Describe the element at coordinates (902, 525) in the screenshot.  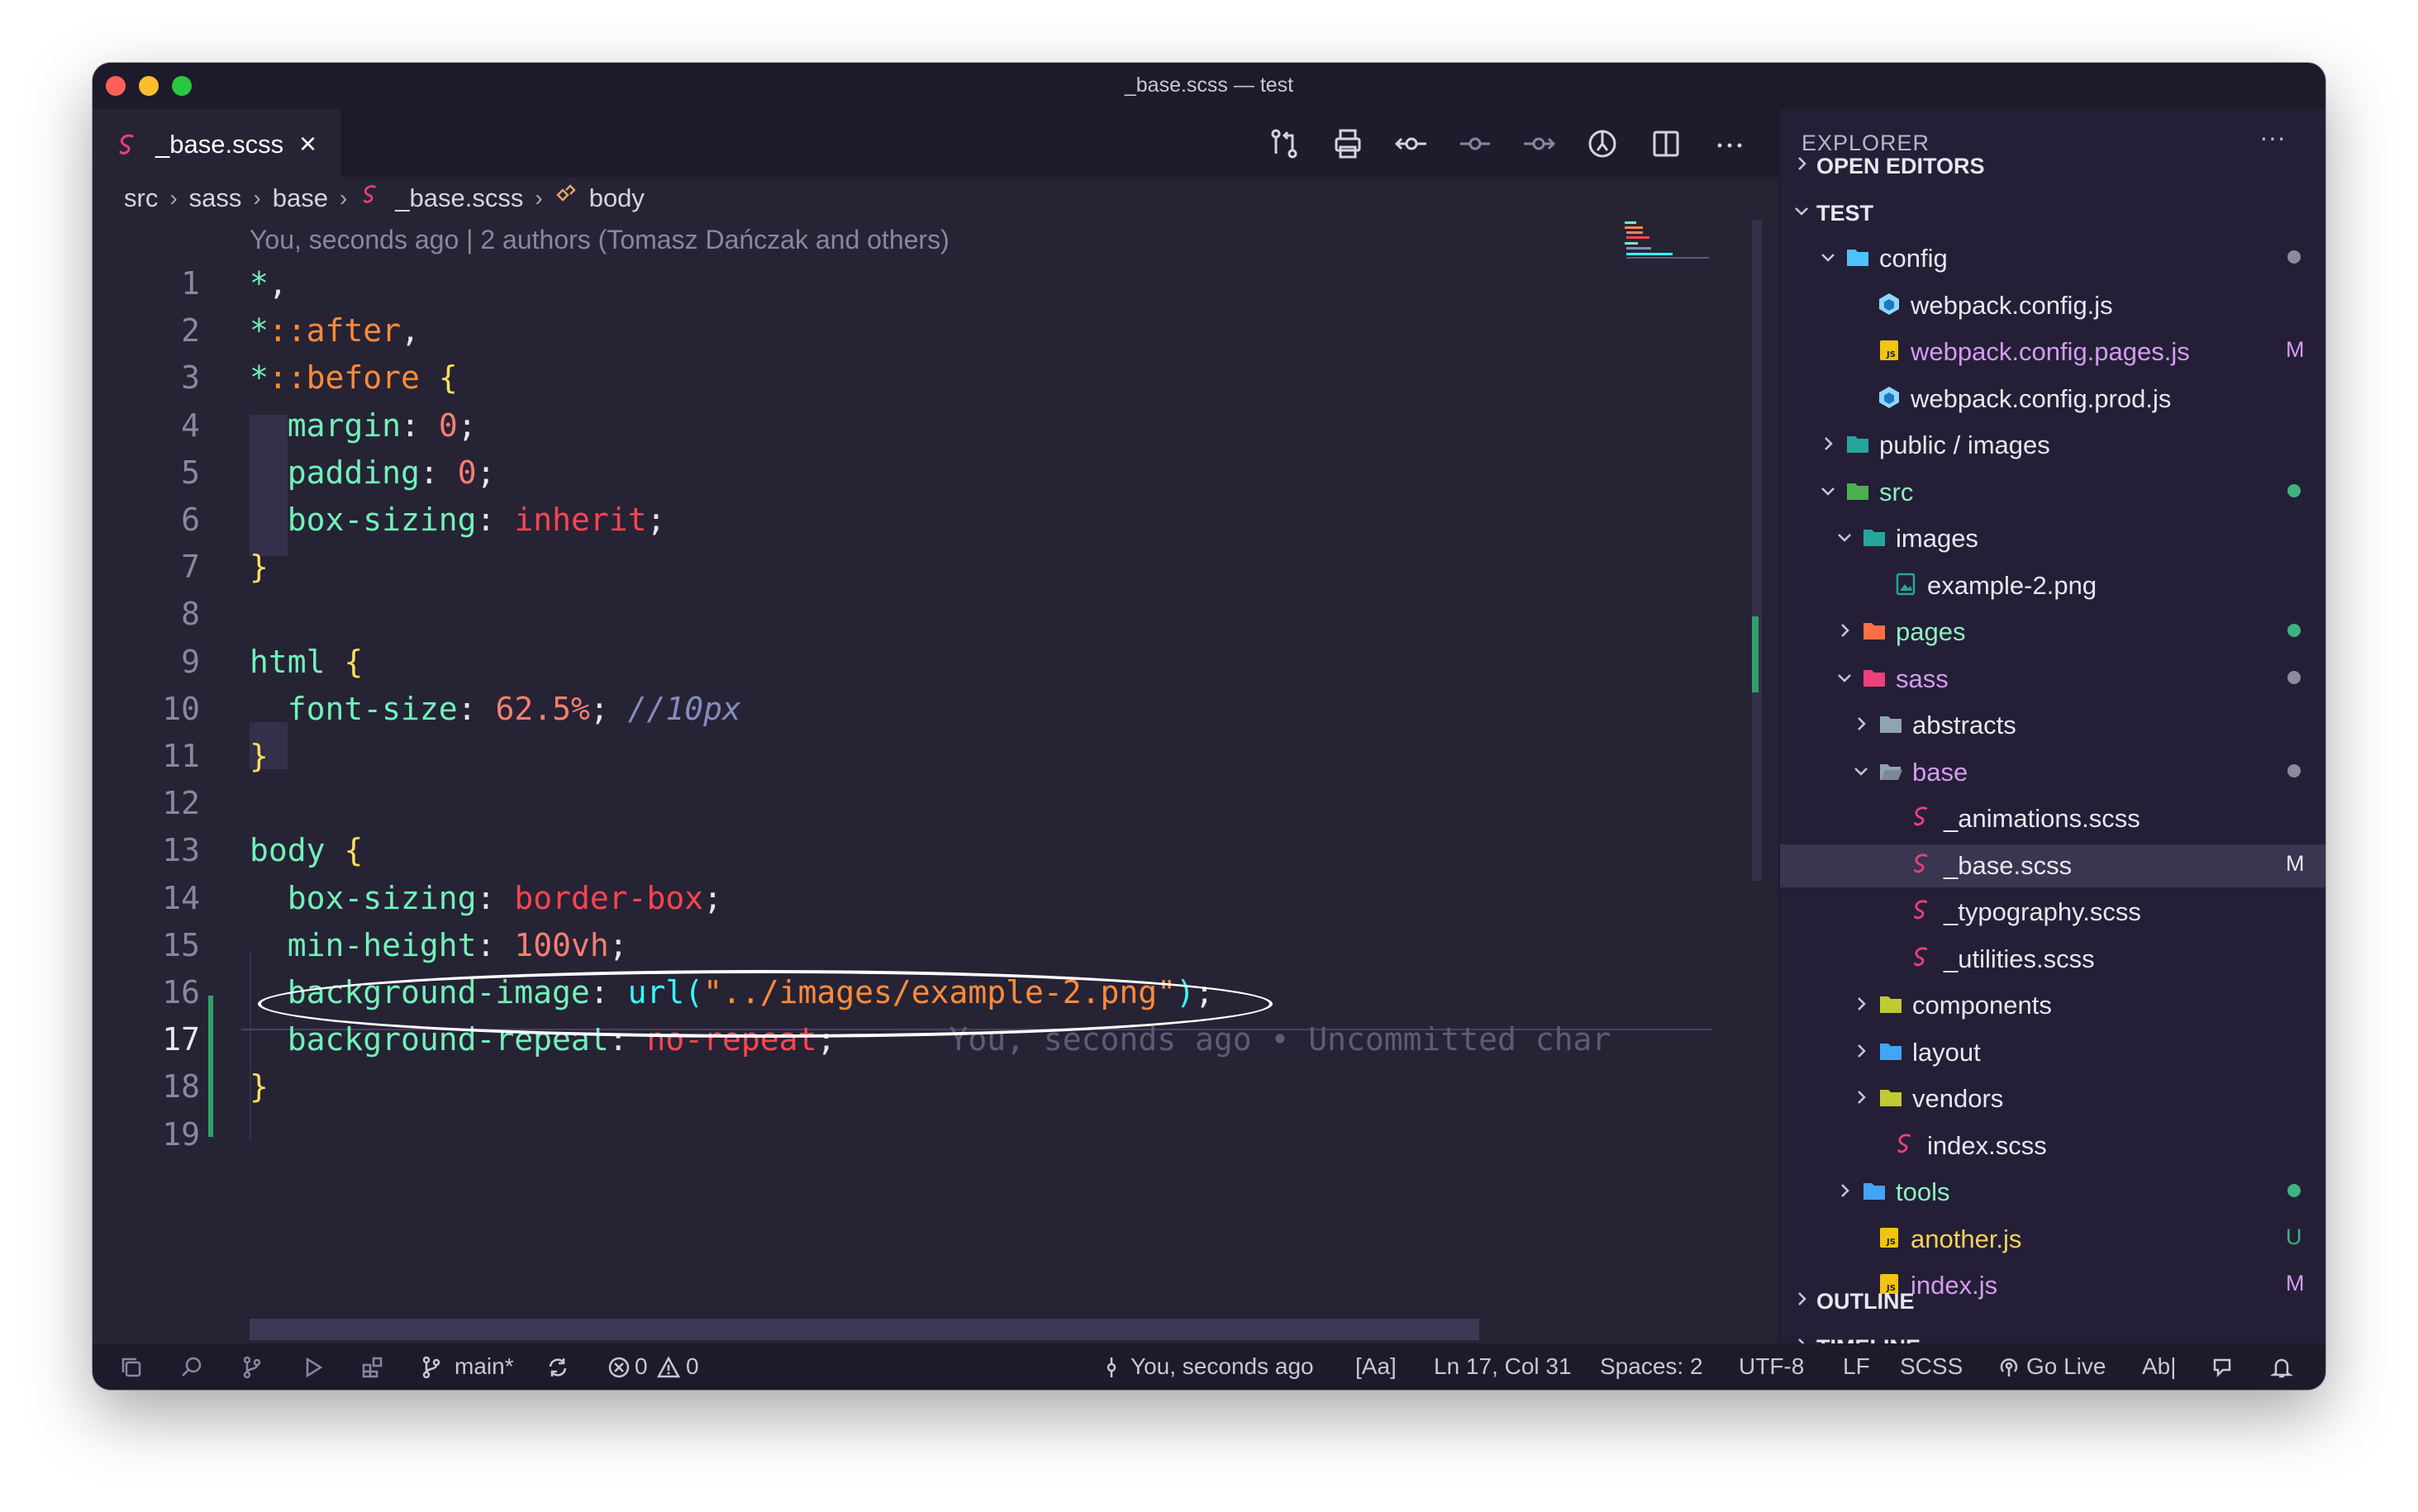
I see `code-line: 6 box-sizing: inherit;` at that location.